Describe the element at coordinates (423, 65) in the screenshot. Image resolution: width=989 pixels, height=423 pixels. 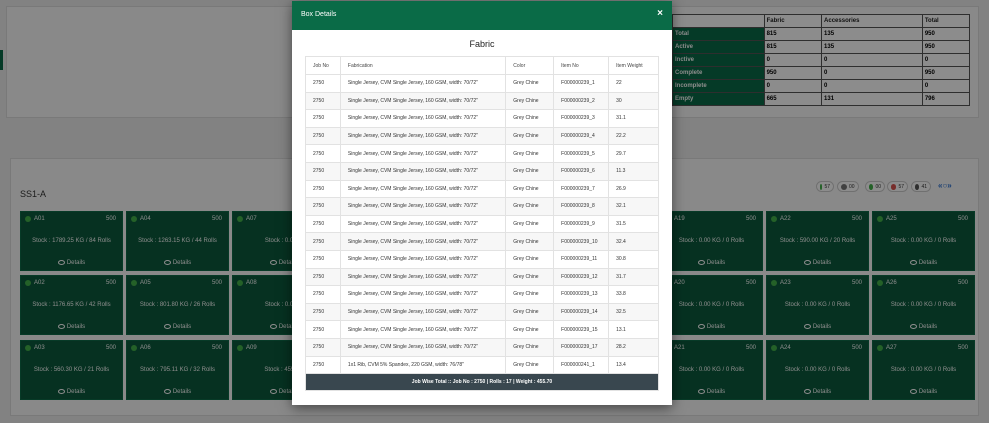
I see `column-header: Fabrication` at that location.